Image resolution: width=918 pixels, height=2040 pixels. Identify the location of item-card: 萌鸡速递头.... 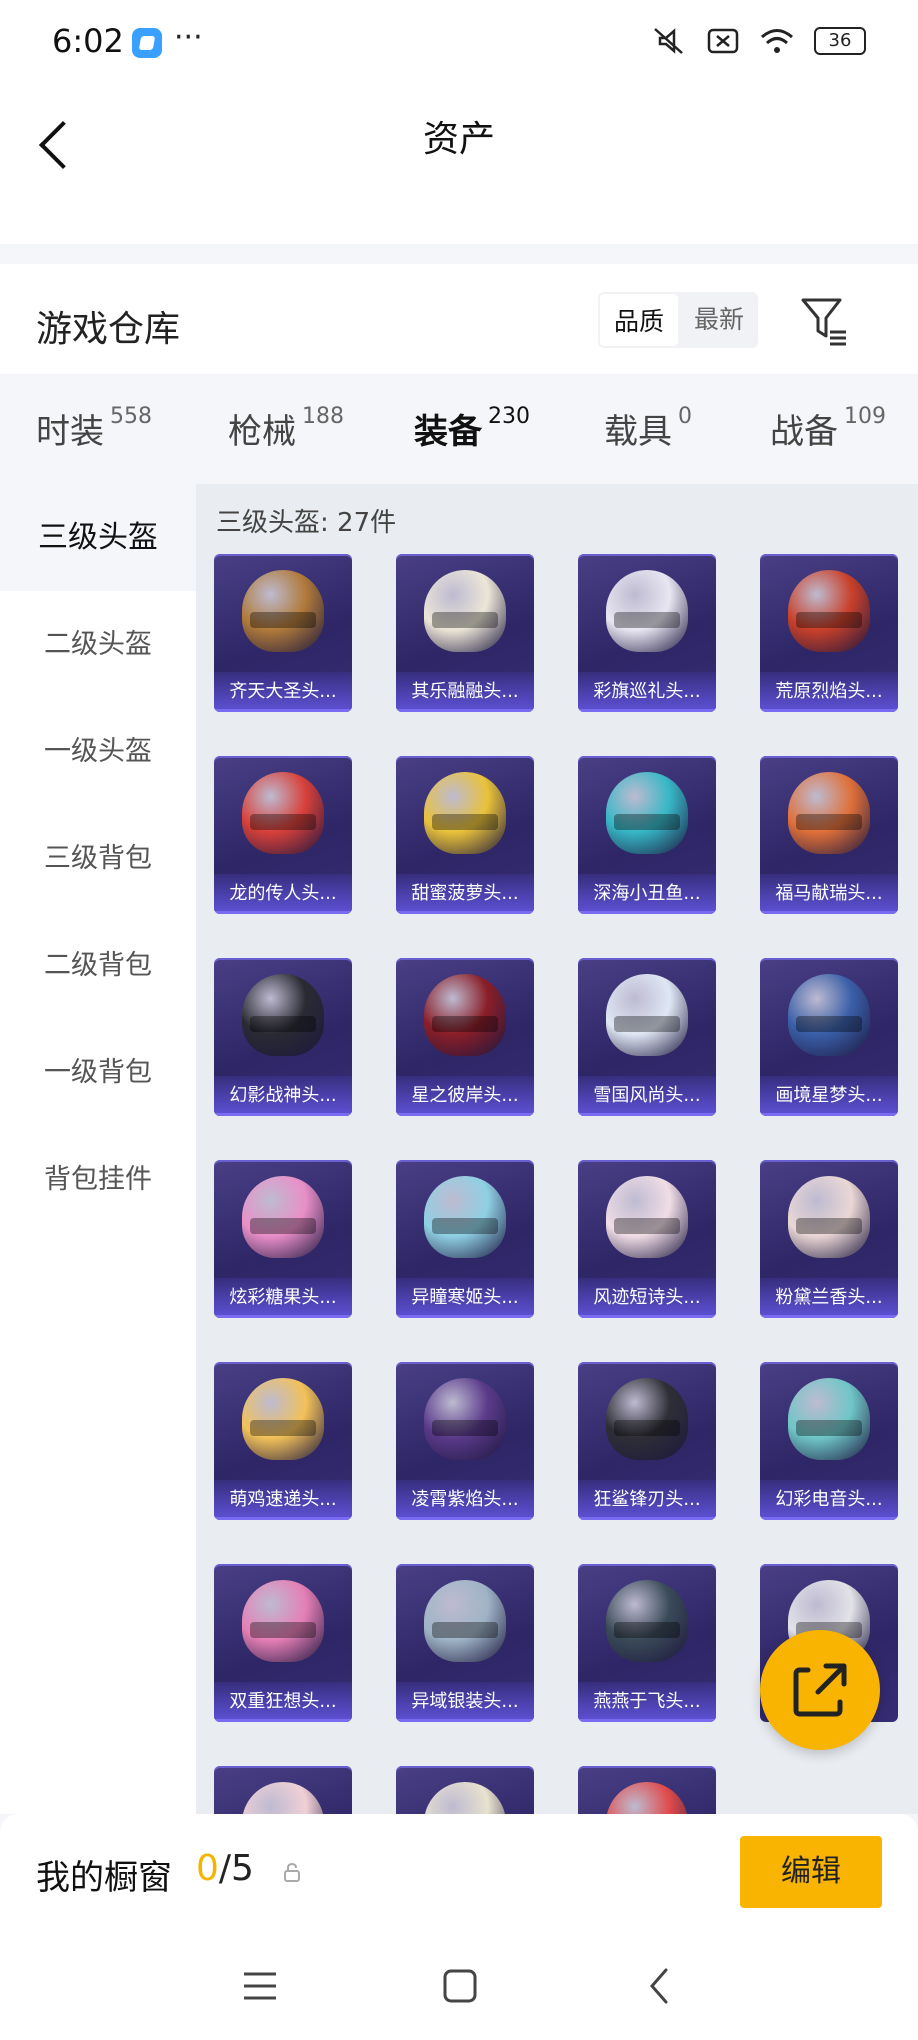
(283, 1441).